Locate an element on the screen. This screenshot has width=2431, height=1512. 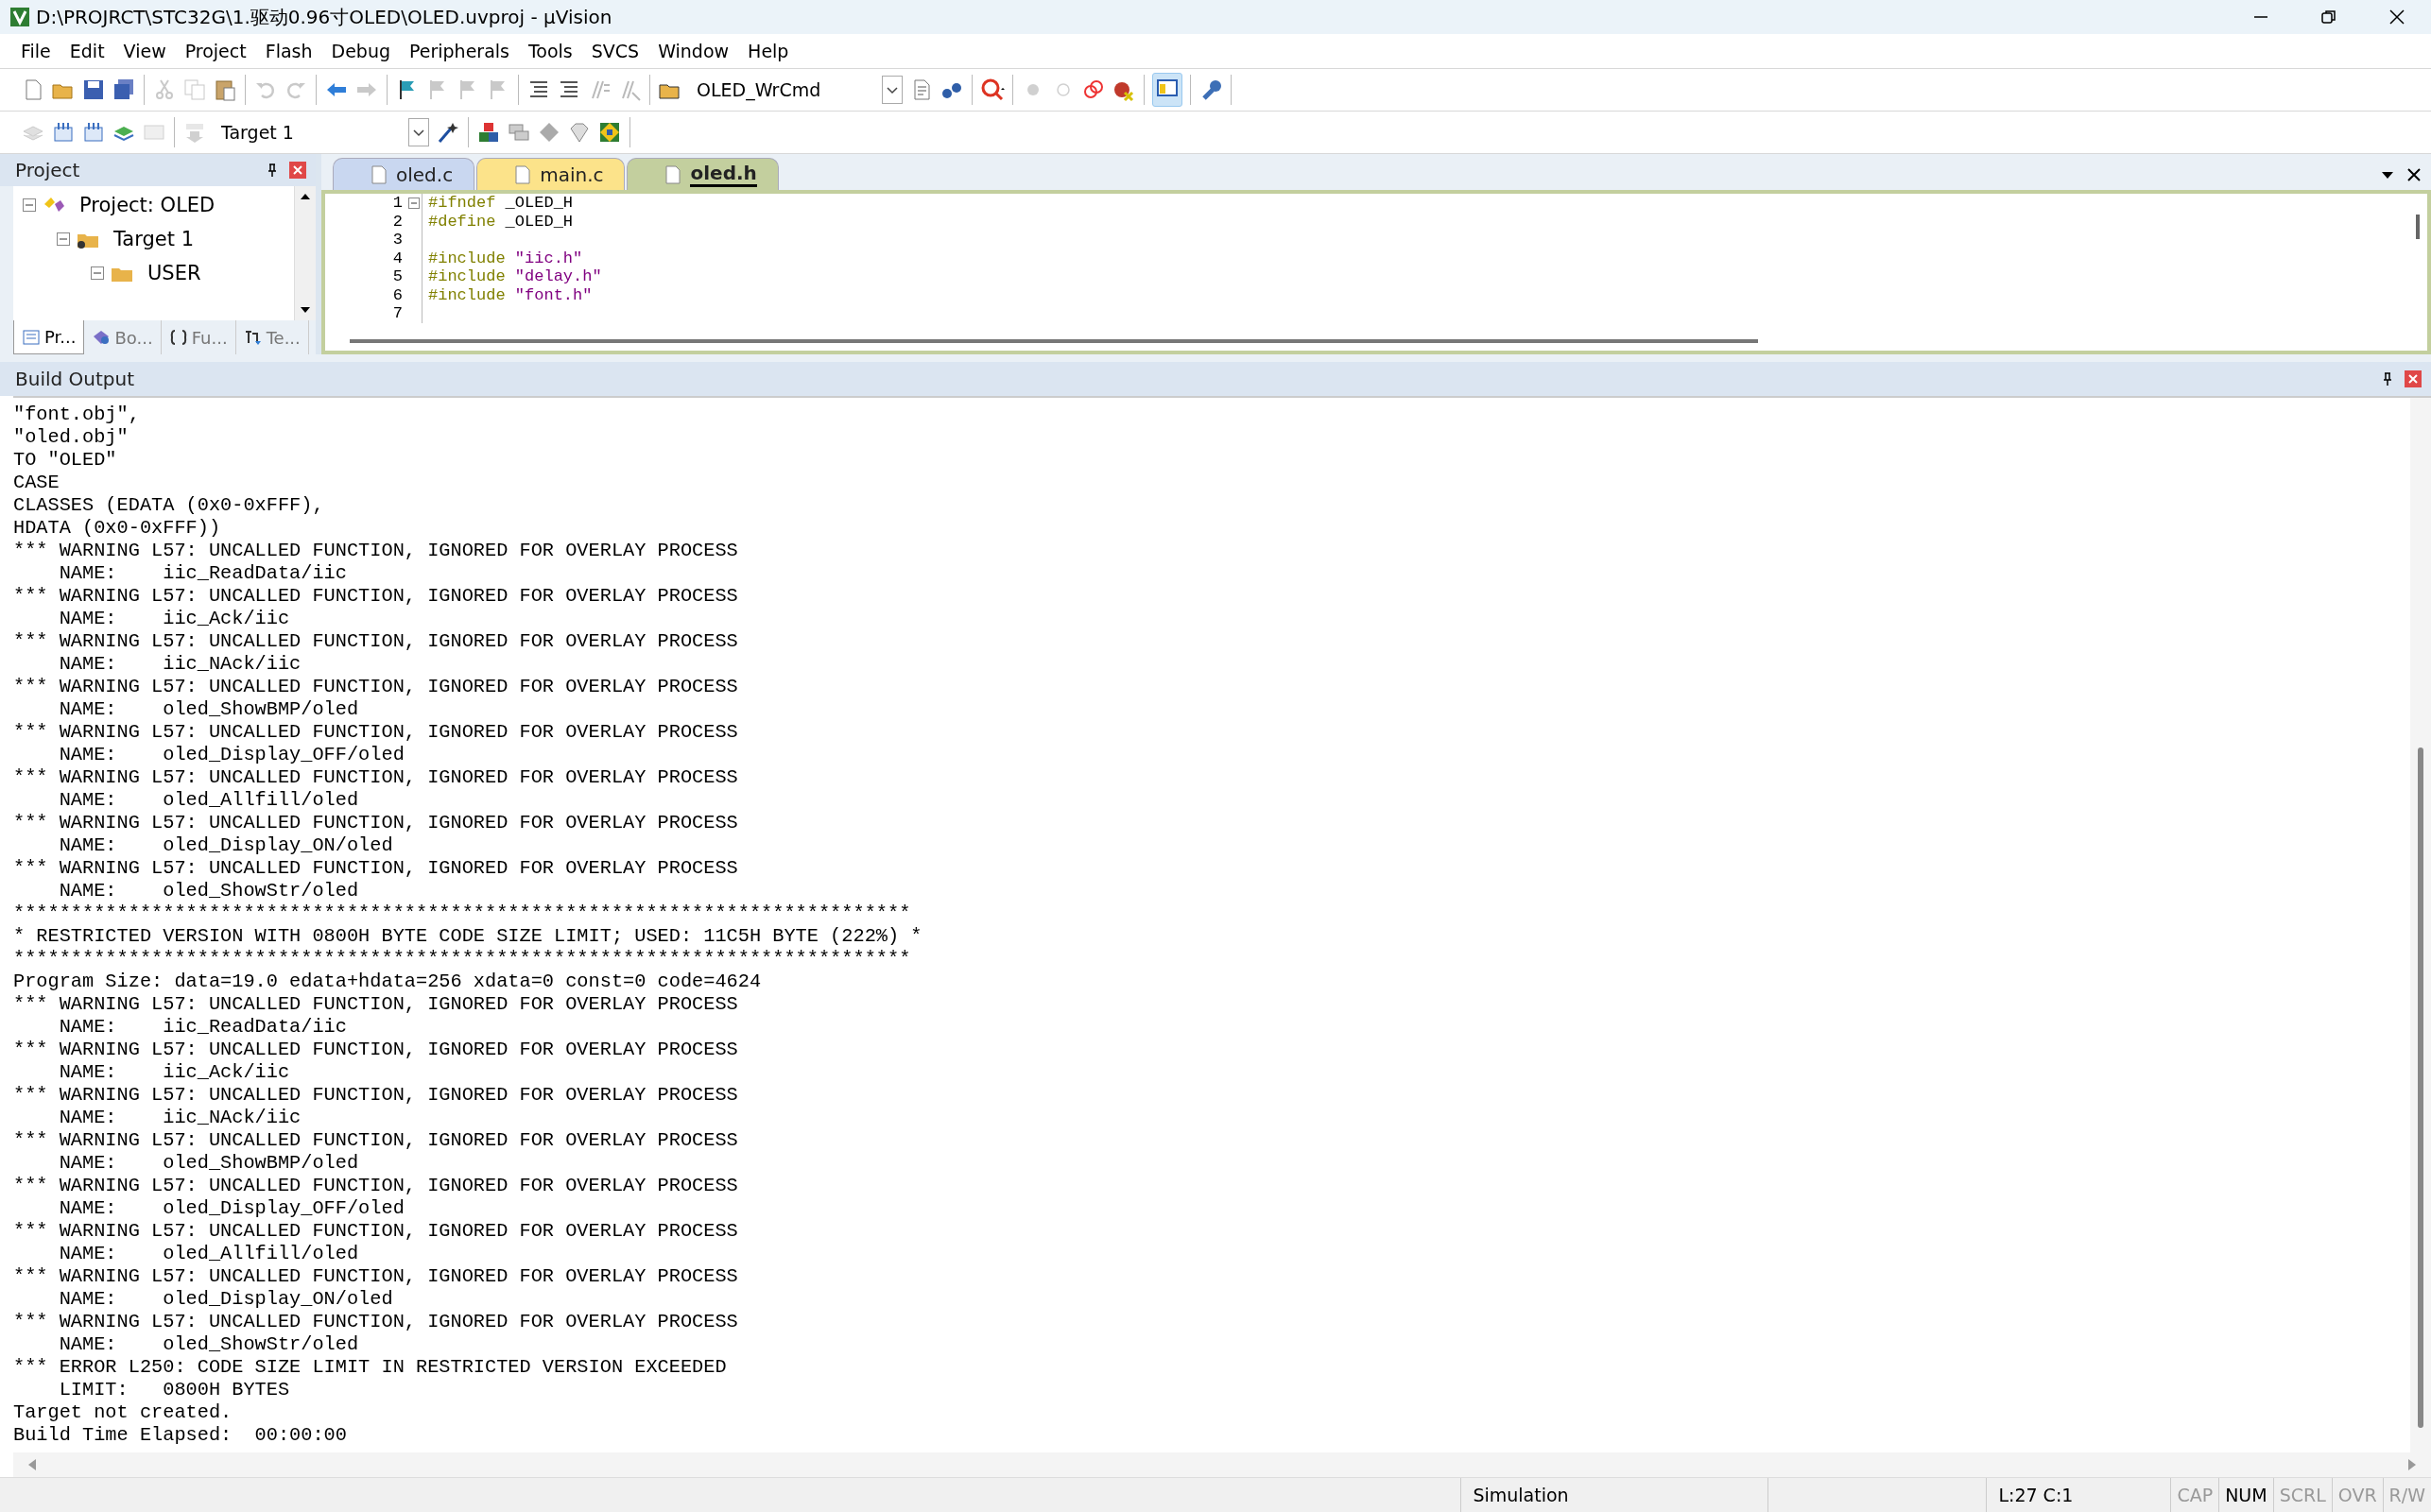
file-tab: oled.c is located at coordinates (404, 174).